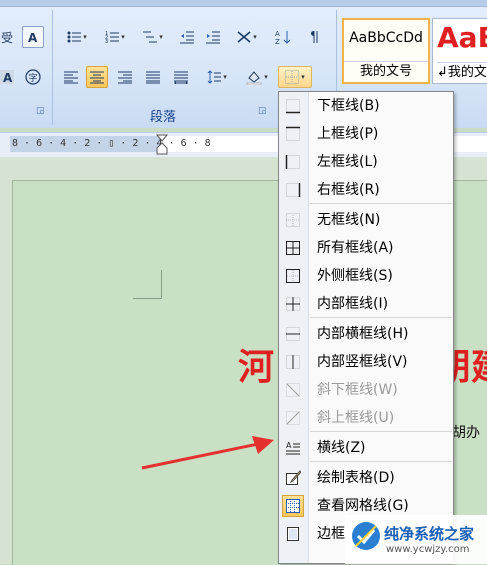  I want to click on style-gallery-item: AaBbCcDd 我的文号, so click(386, 51).